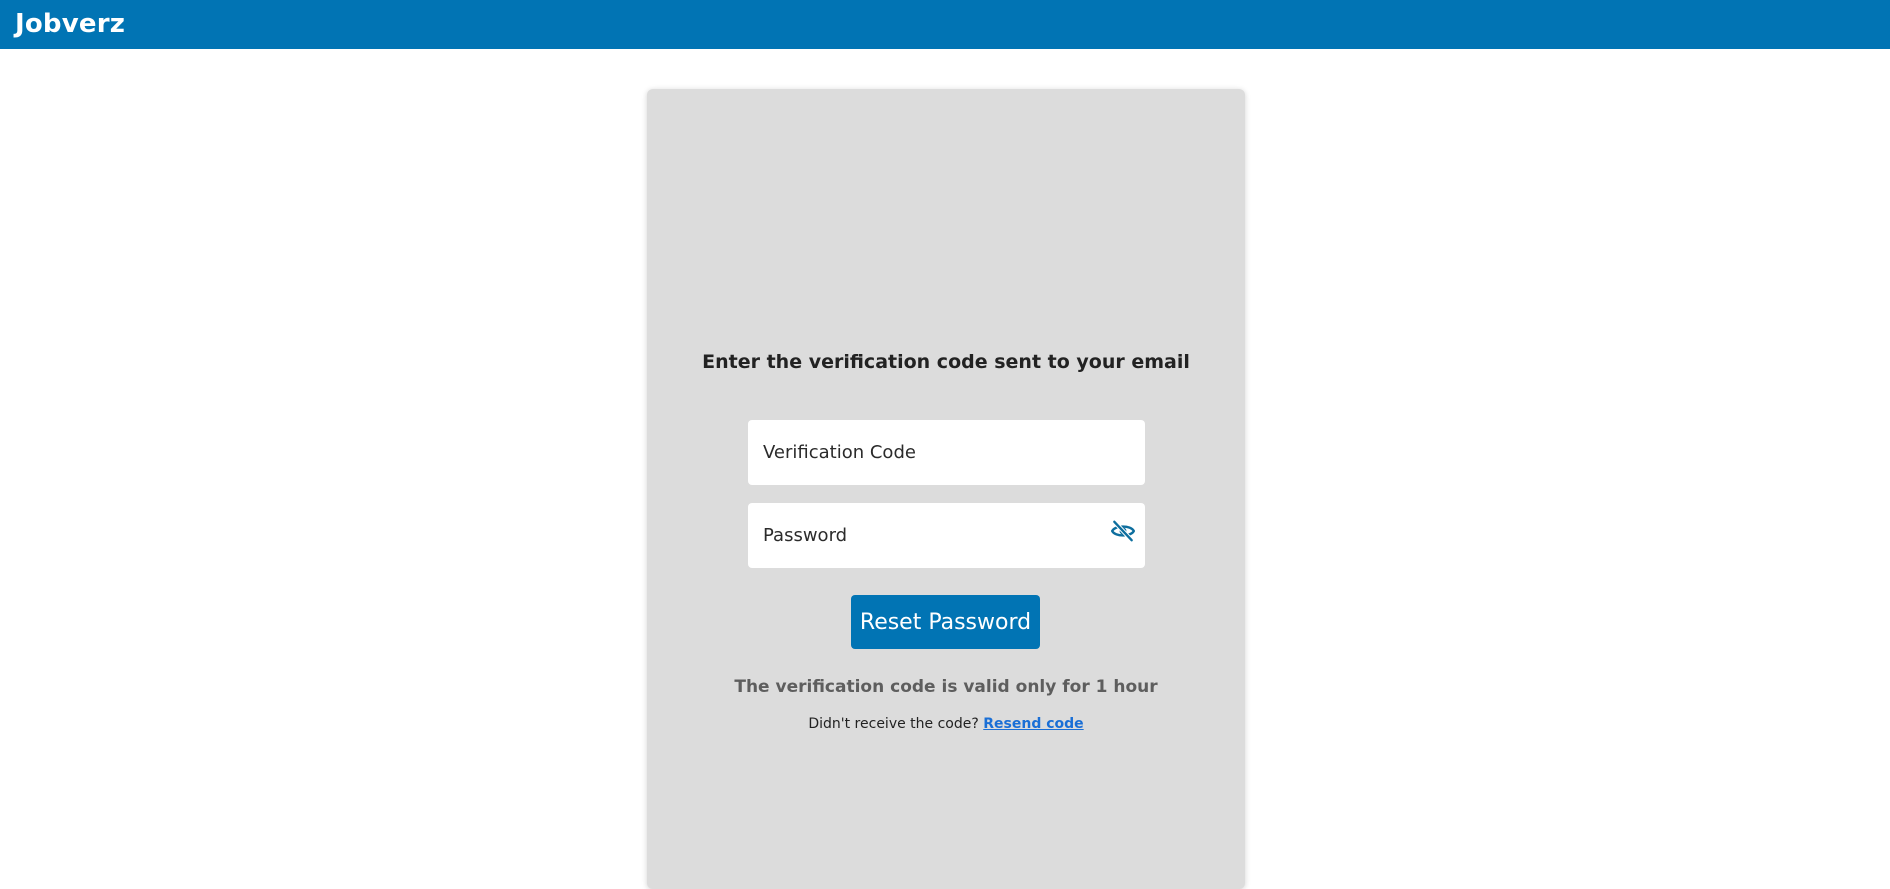  I want to click on eye-slash-icon, so click(1123, 531).